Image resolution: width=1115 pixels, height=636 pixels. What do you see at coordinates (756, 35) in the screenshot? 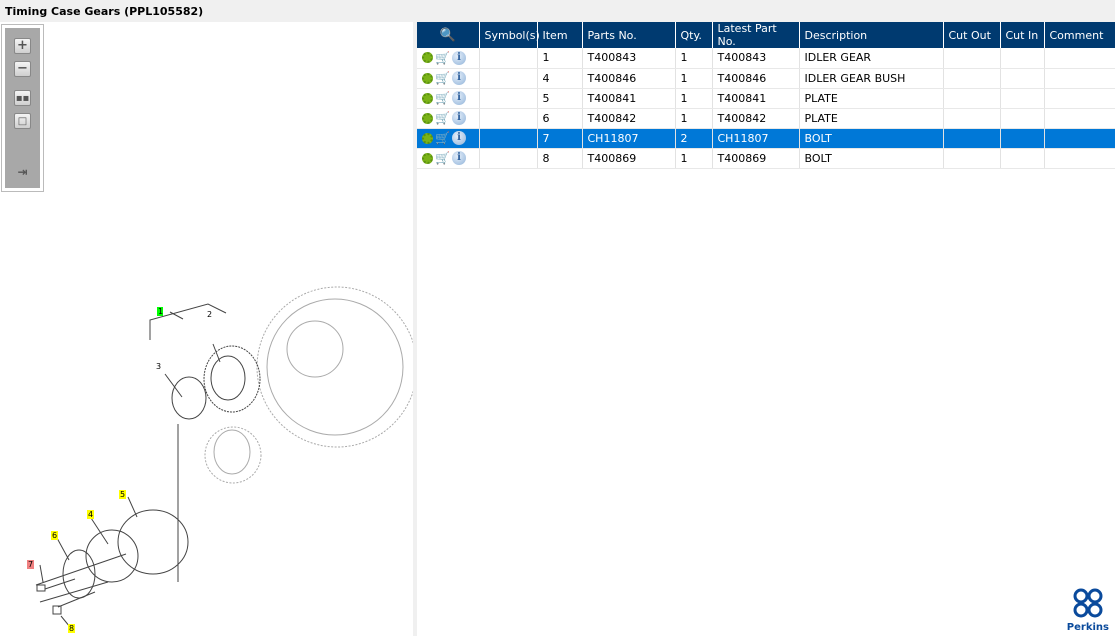
I see `column-header-latest-part-no: Latest Part No.` at bounding box center [756, 35].